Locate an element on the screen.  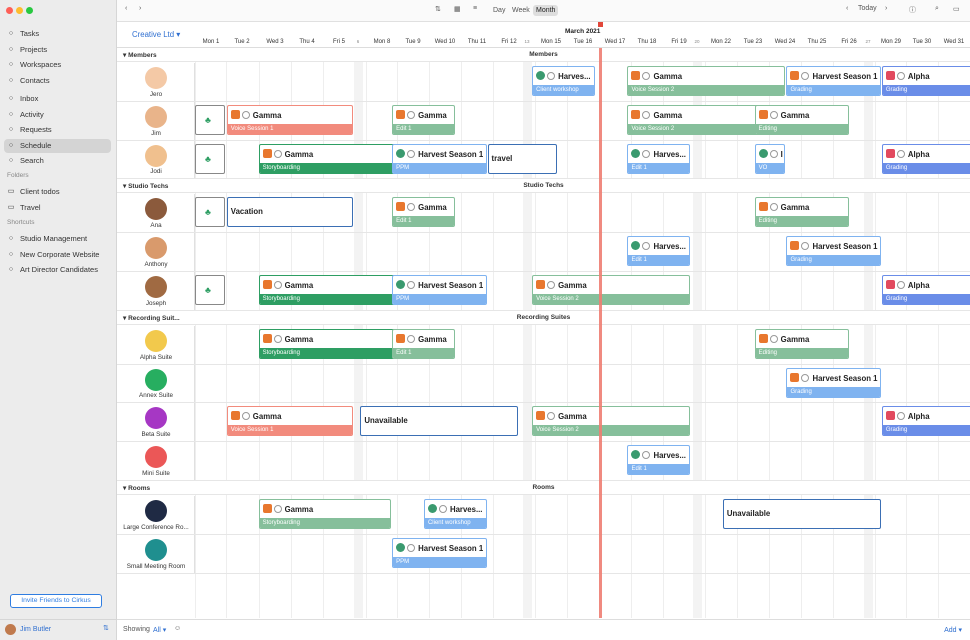
invite-friends-button: Invite Friends to Cirkus is located at coordinates (56, 601).